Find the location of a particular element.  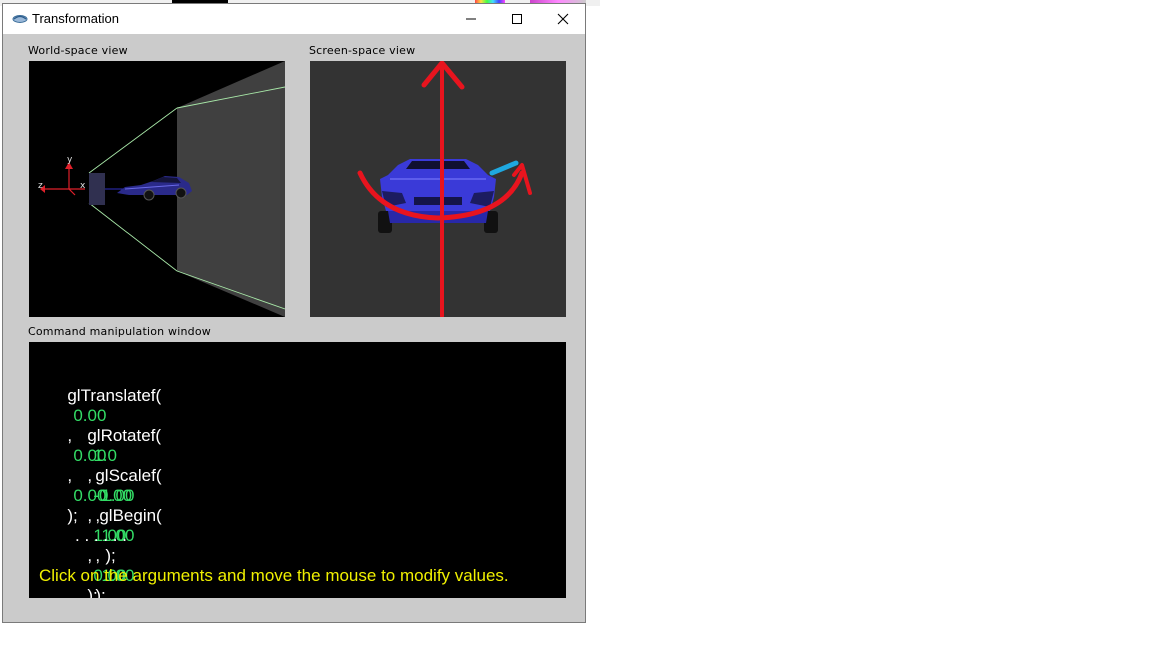

y-axis-label: y is located at coordinates (70, 160).